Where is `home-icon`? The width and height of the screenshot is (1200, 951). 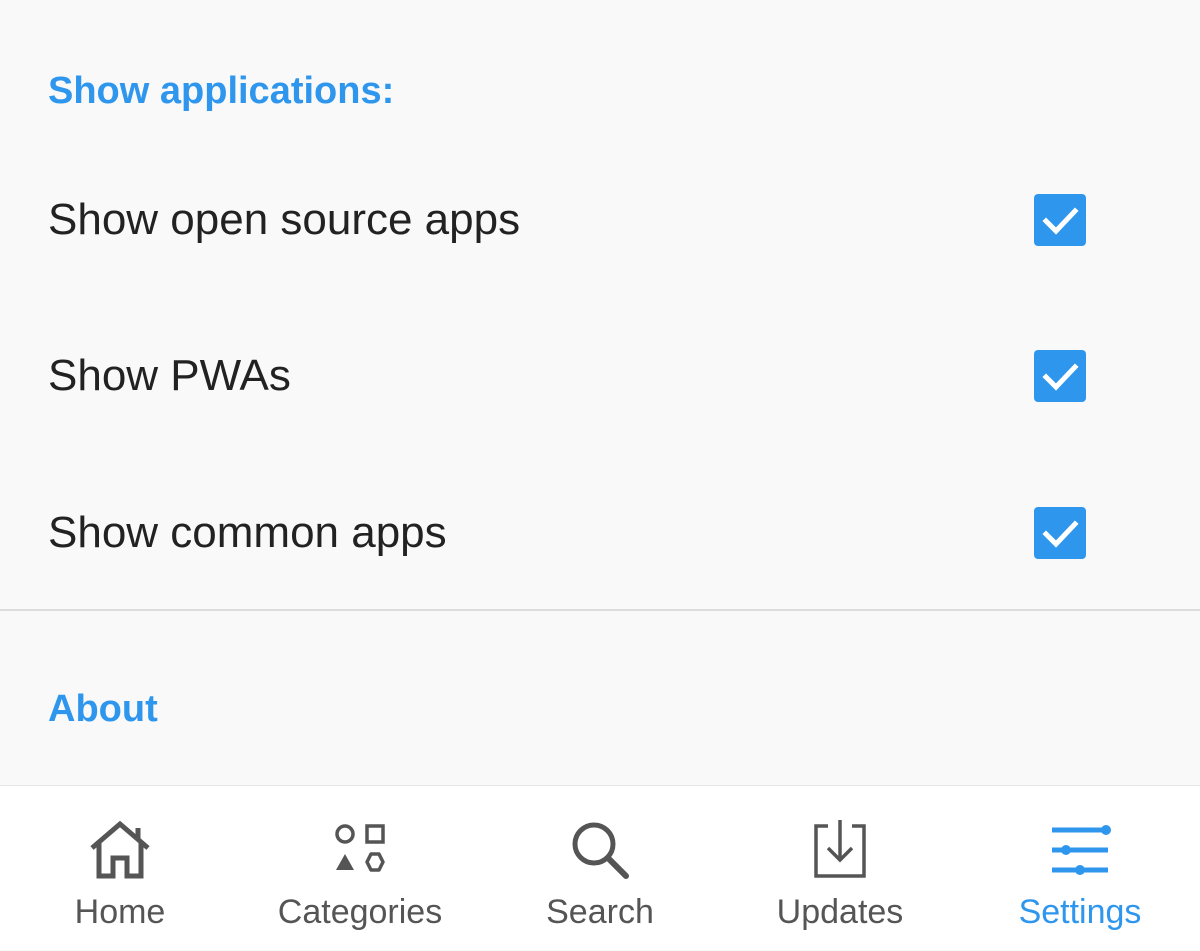
home-icon is located at coordinates (120, 850).